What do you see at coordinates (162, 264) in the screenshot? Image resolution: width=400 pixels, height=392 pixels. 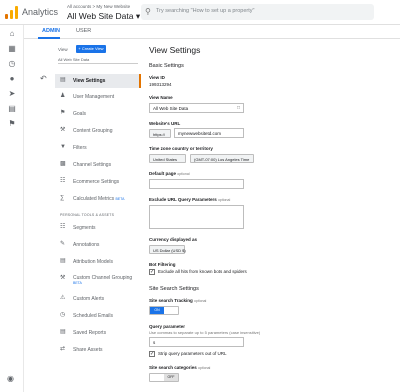 I see `bot-filtering-label: Bot Filtering` at bounding box center [162, 264].